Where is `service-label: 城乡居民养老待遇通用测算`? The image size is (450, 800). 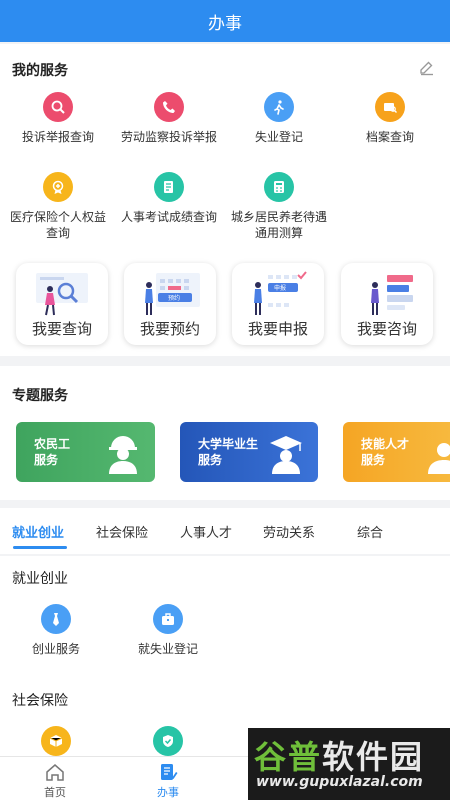
service-label: 城乡居民养老待遇通用测算 is located at coordinates (278, 225).